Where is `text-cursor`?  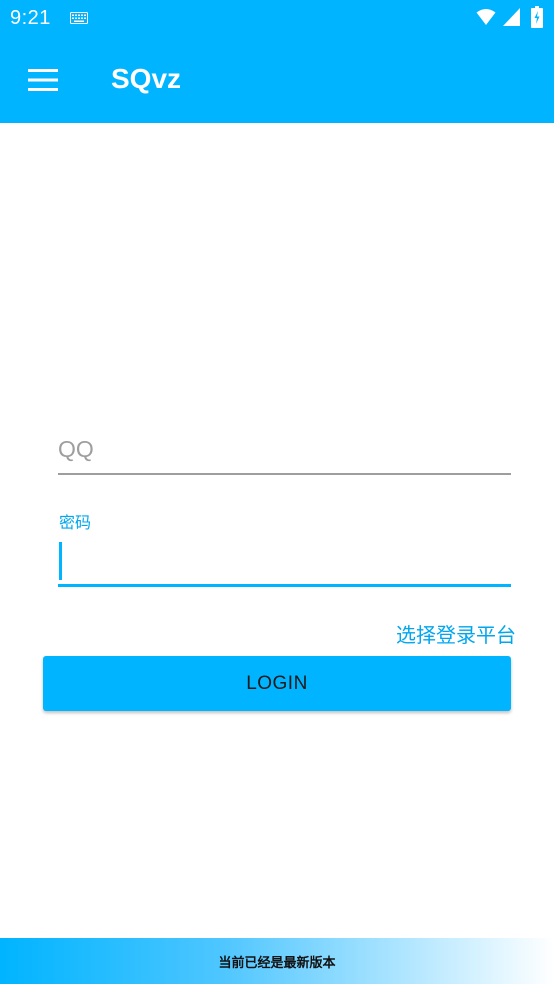
text-cursor is located at coordinates (60, 561).